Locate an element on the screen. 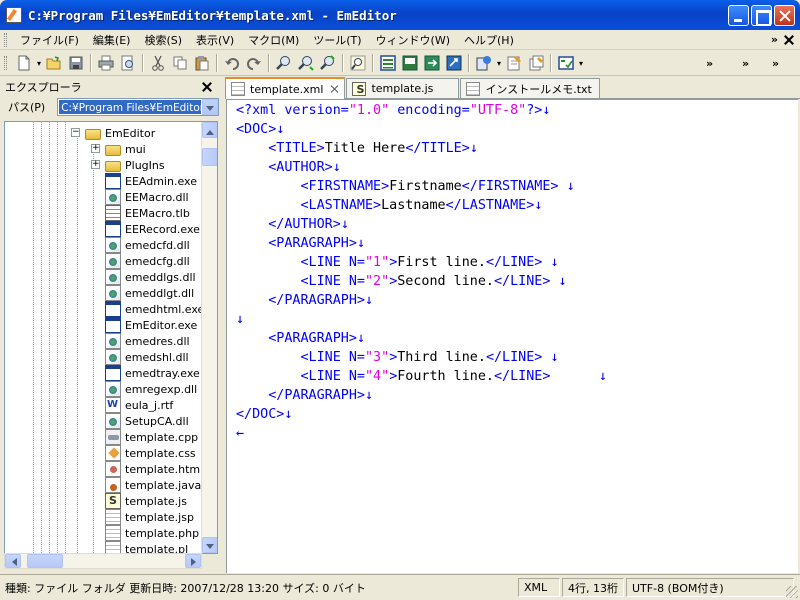 The height and width of the screenshot is (600, 800). menu-overflow-chevron: » is located at coordinates (774, 39).